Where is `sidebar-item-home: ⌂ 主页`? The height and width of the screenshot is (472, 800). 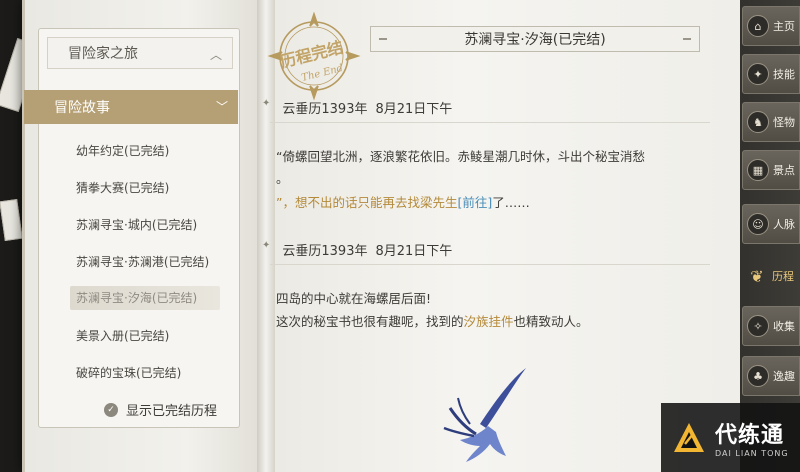
sidebar-item-home: ⌂ 主页 is located at coordinates (771, 26).